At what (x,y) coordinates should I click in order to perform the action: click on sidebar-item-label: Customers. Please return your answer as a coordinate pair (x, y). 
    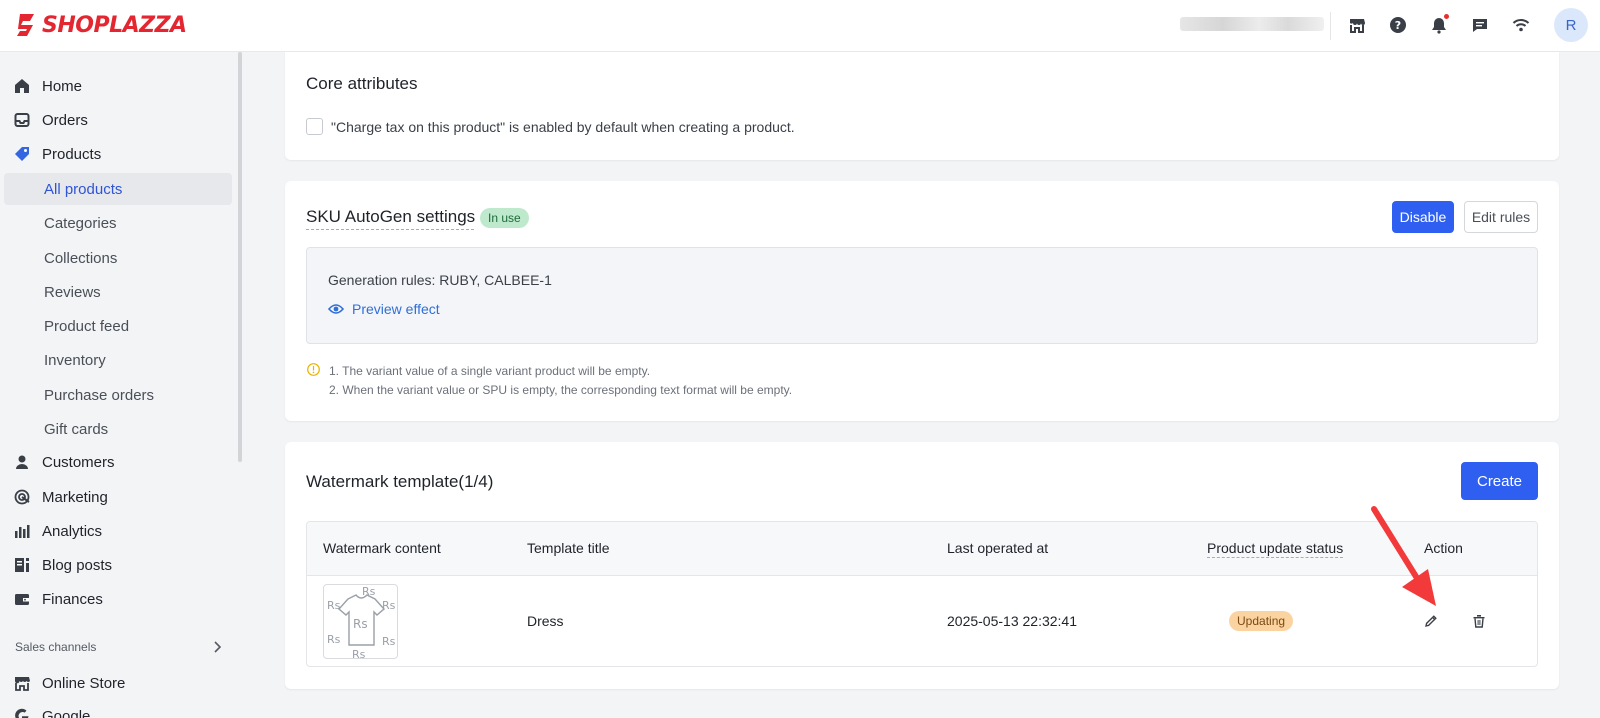
    Looking at the image, I should click on (78, 462).